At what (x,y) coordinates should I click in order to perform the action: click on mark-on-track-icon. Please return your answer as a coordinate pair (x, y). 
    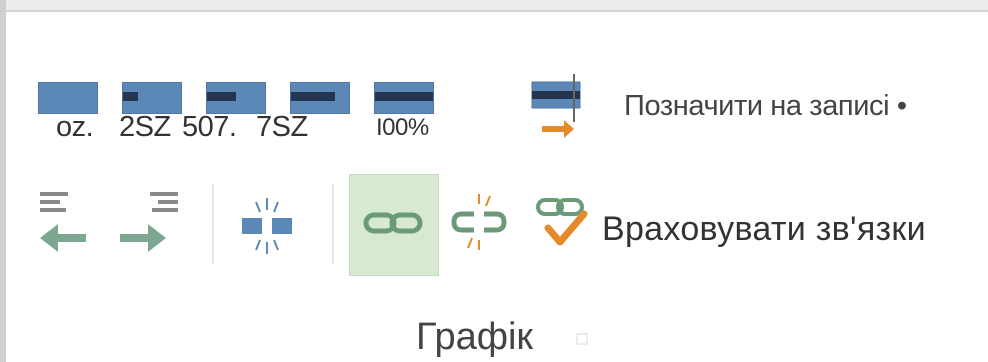
    Looking at the image, I should click on (556, 106).